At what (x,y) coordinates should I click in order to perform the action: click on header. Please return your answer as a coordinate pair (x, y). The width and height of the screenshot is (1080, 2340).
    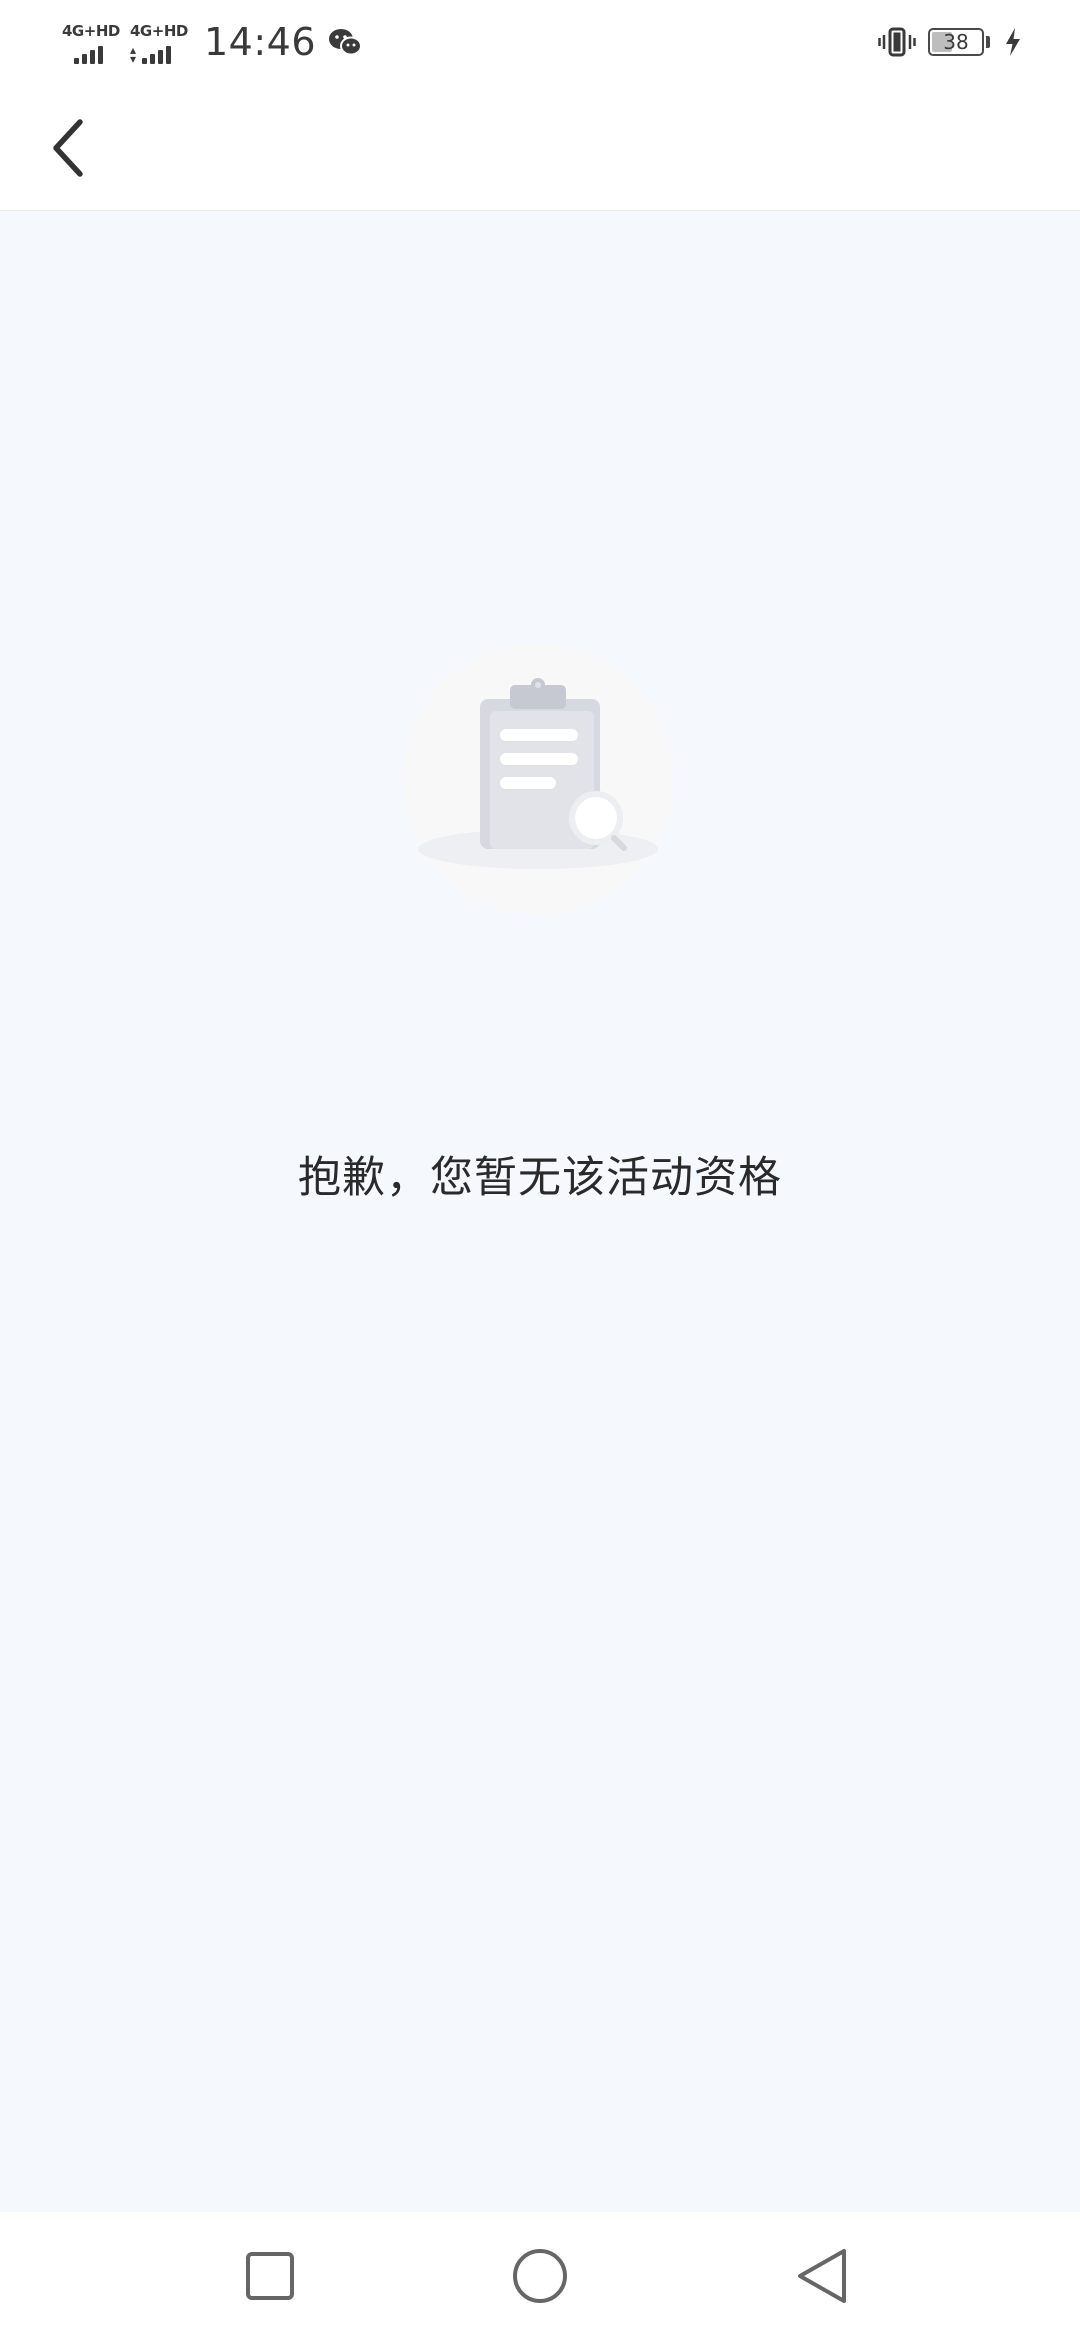
    Looking at the image, I should click on (540, 147).